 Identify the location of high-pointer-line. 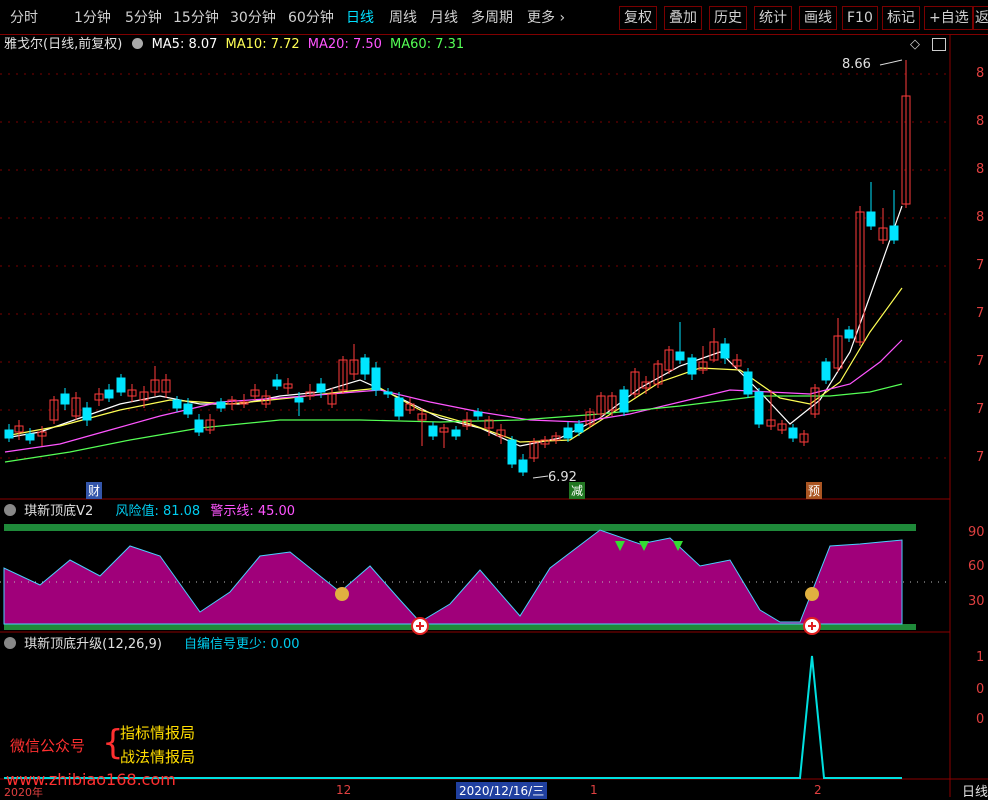
(891, 62).